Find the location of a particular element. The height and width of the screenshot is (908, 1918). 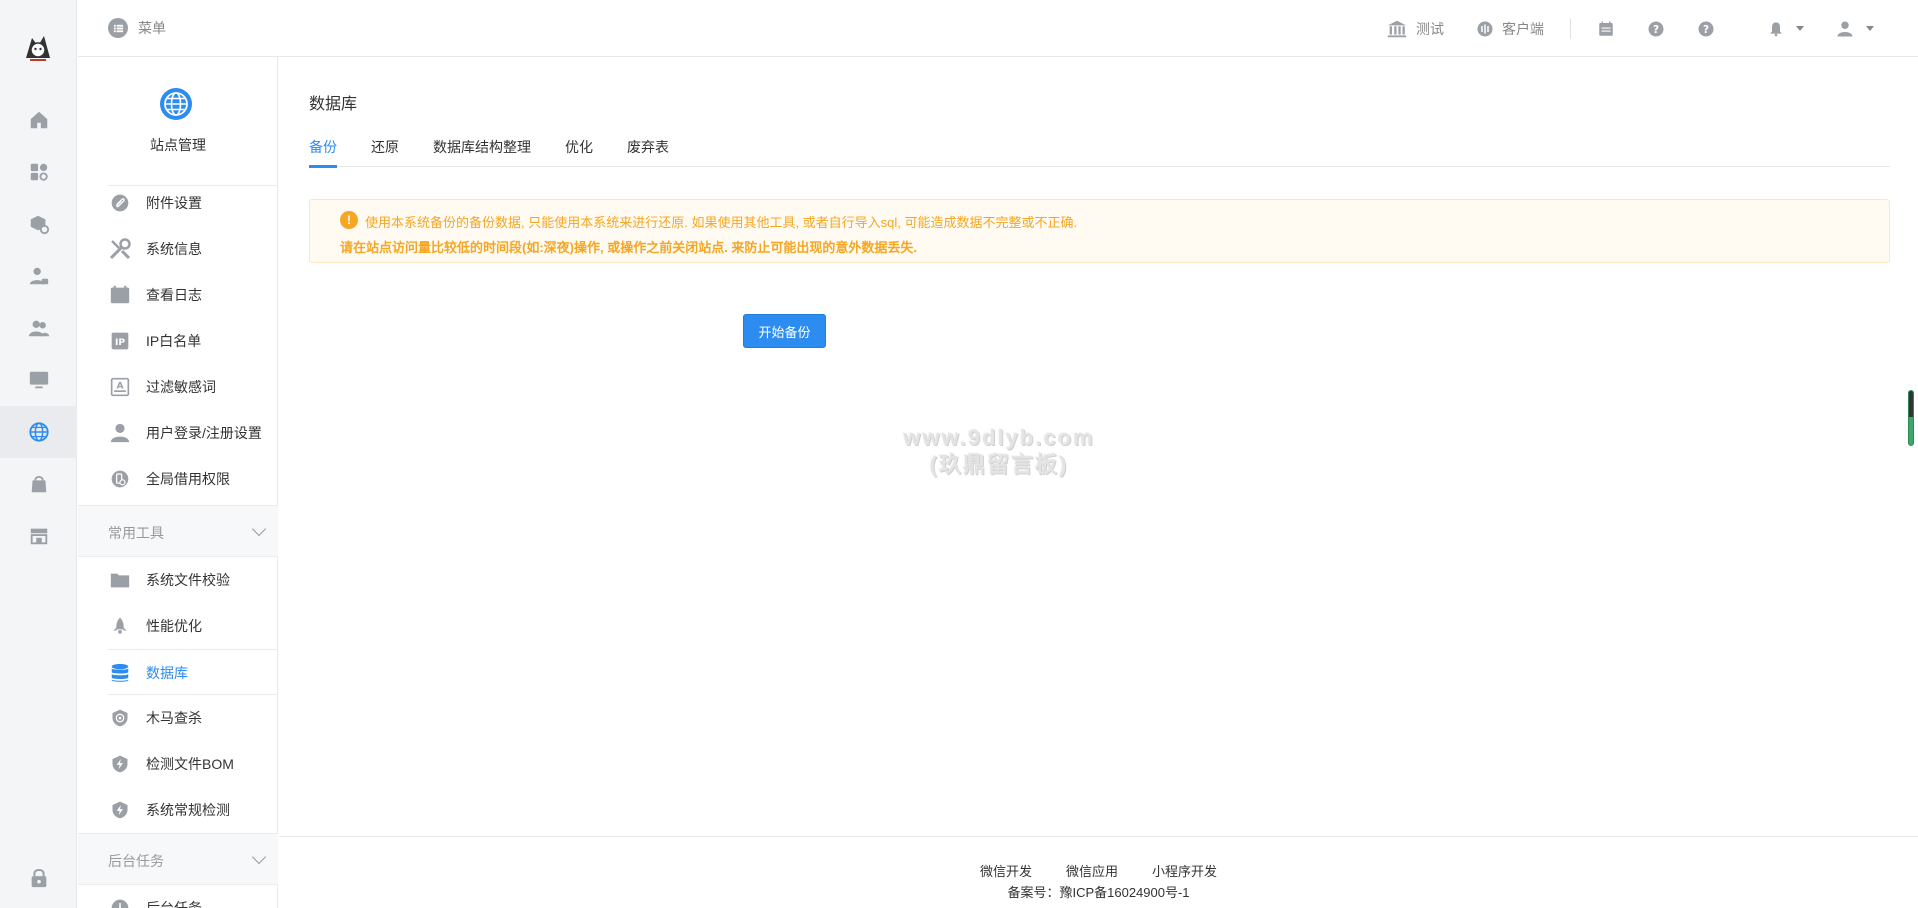

svg-text: A is located at coordinates (120, 386).